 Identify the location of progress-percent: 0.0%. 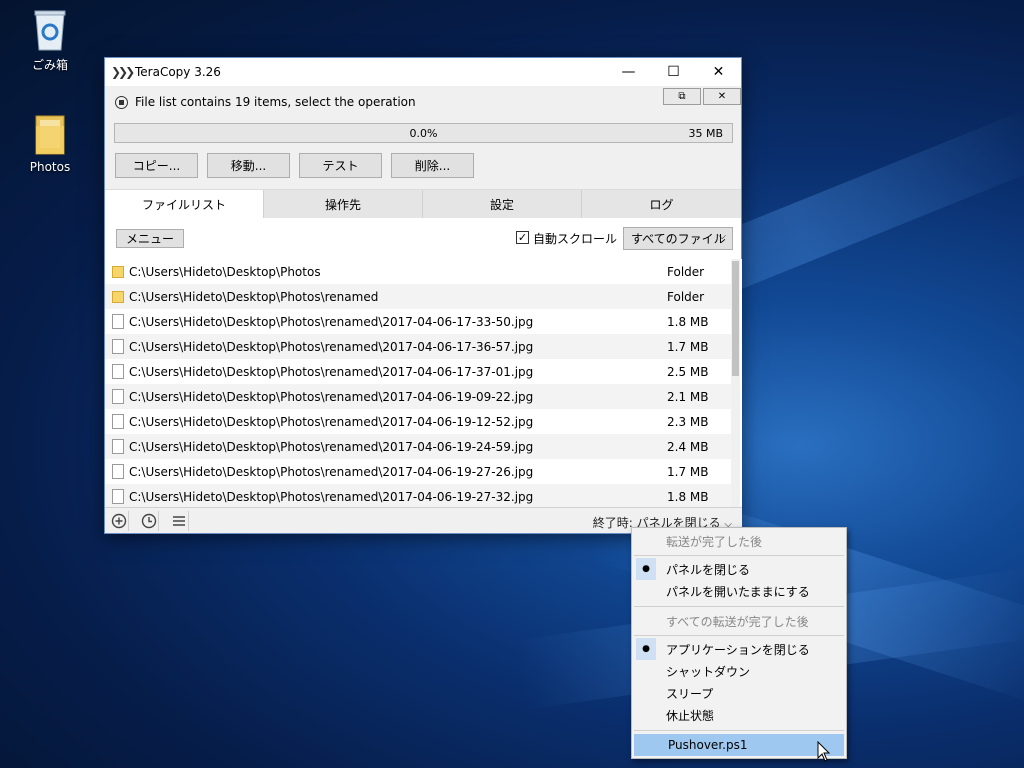
(423, 133).